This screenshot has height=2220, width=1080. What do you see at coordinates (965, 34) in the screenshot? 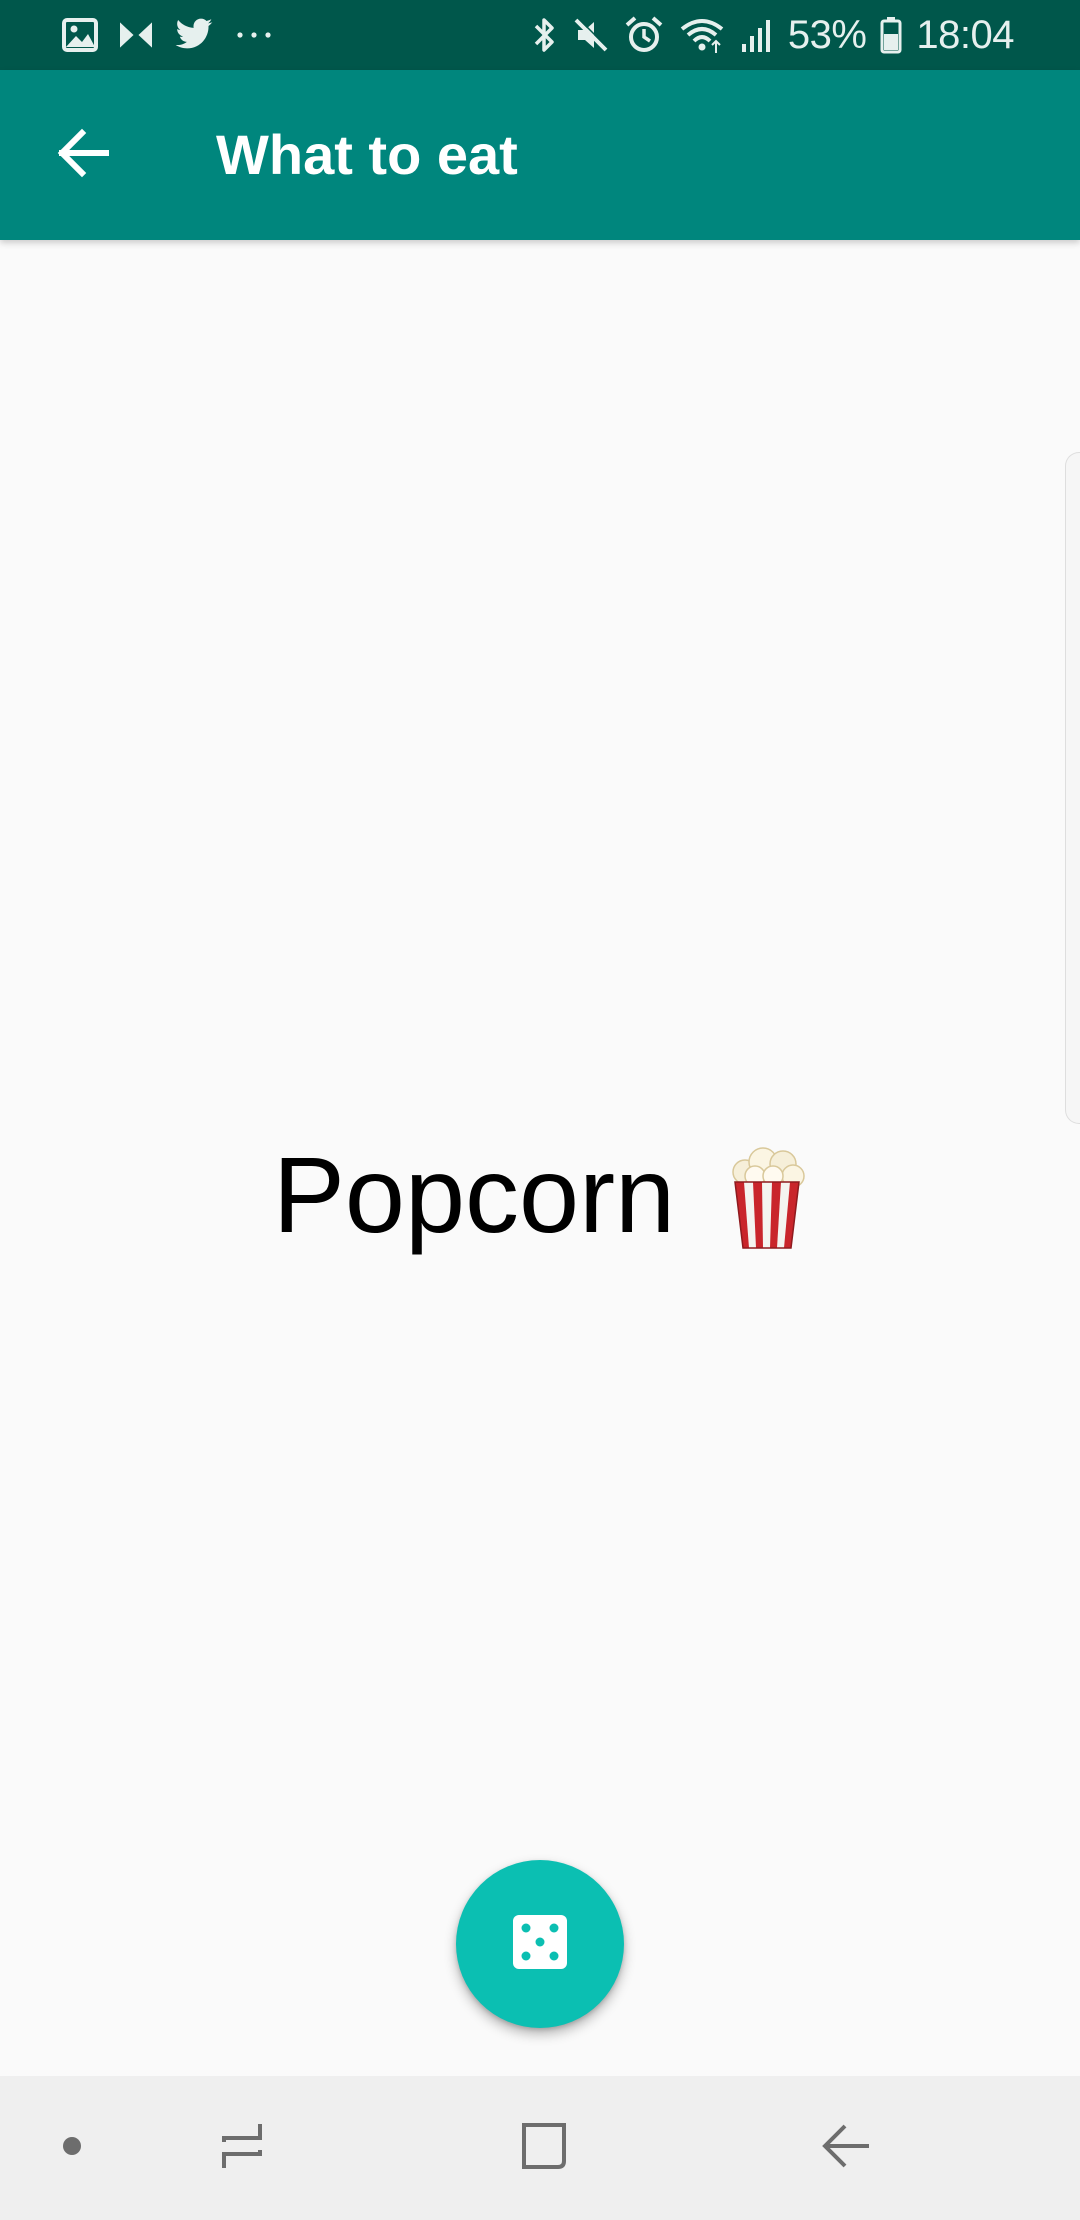
I see `clock: 18:04` at bounding box center [965, 34].